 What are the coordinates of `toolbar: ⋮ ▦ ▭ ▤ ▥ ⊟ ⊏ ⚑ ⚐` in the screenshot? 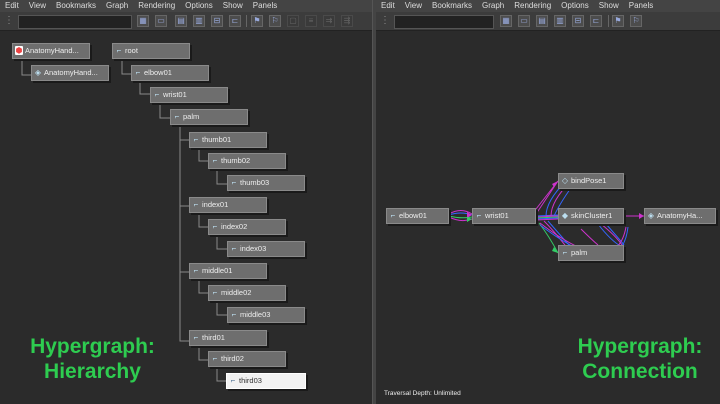 It's located at (548, 21).